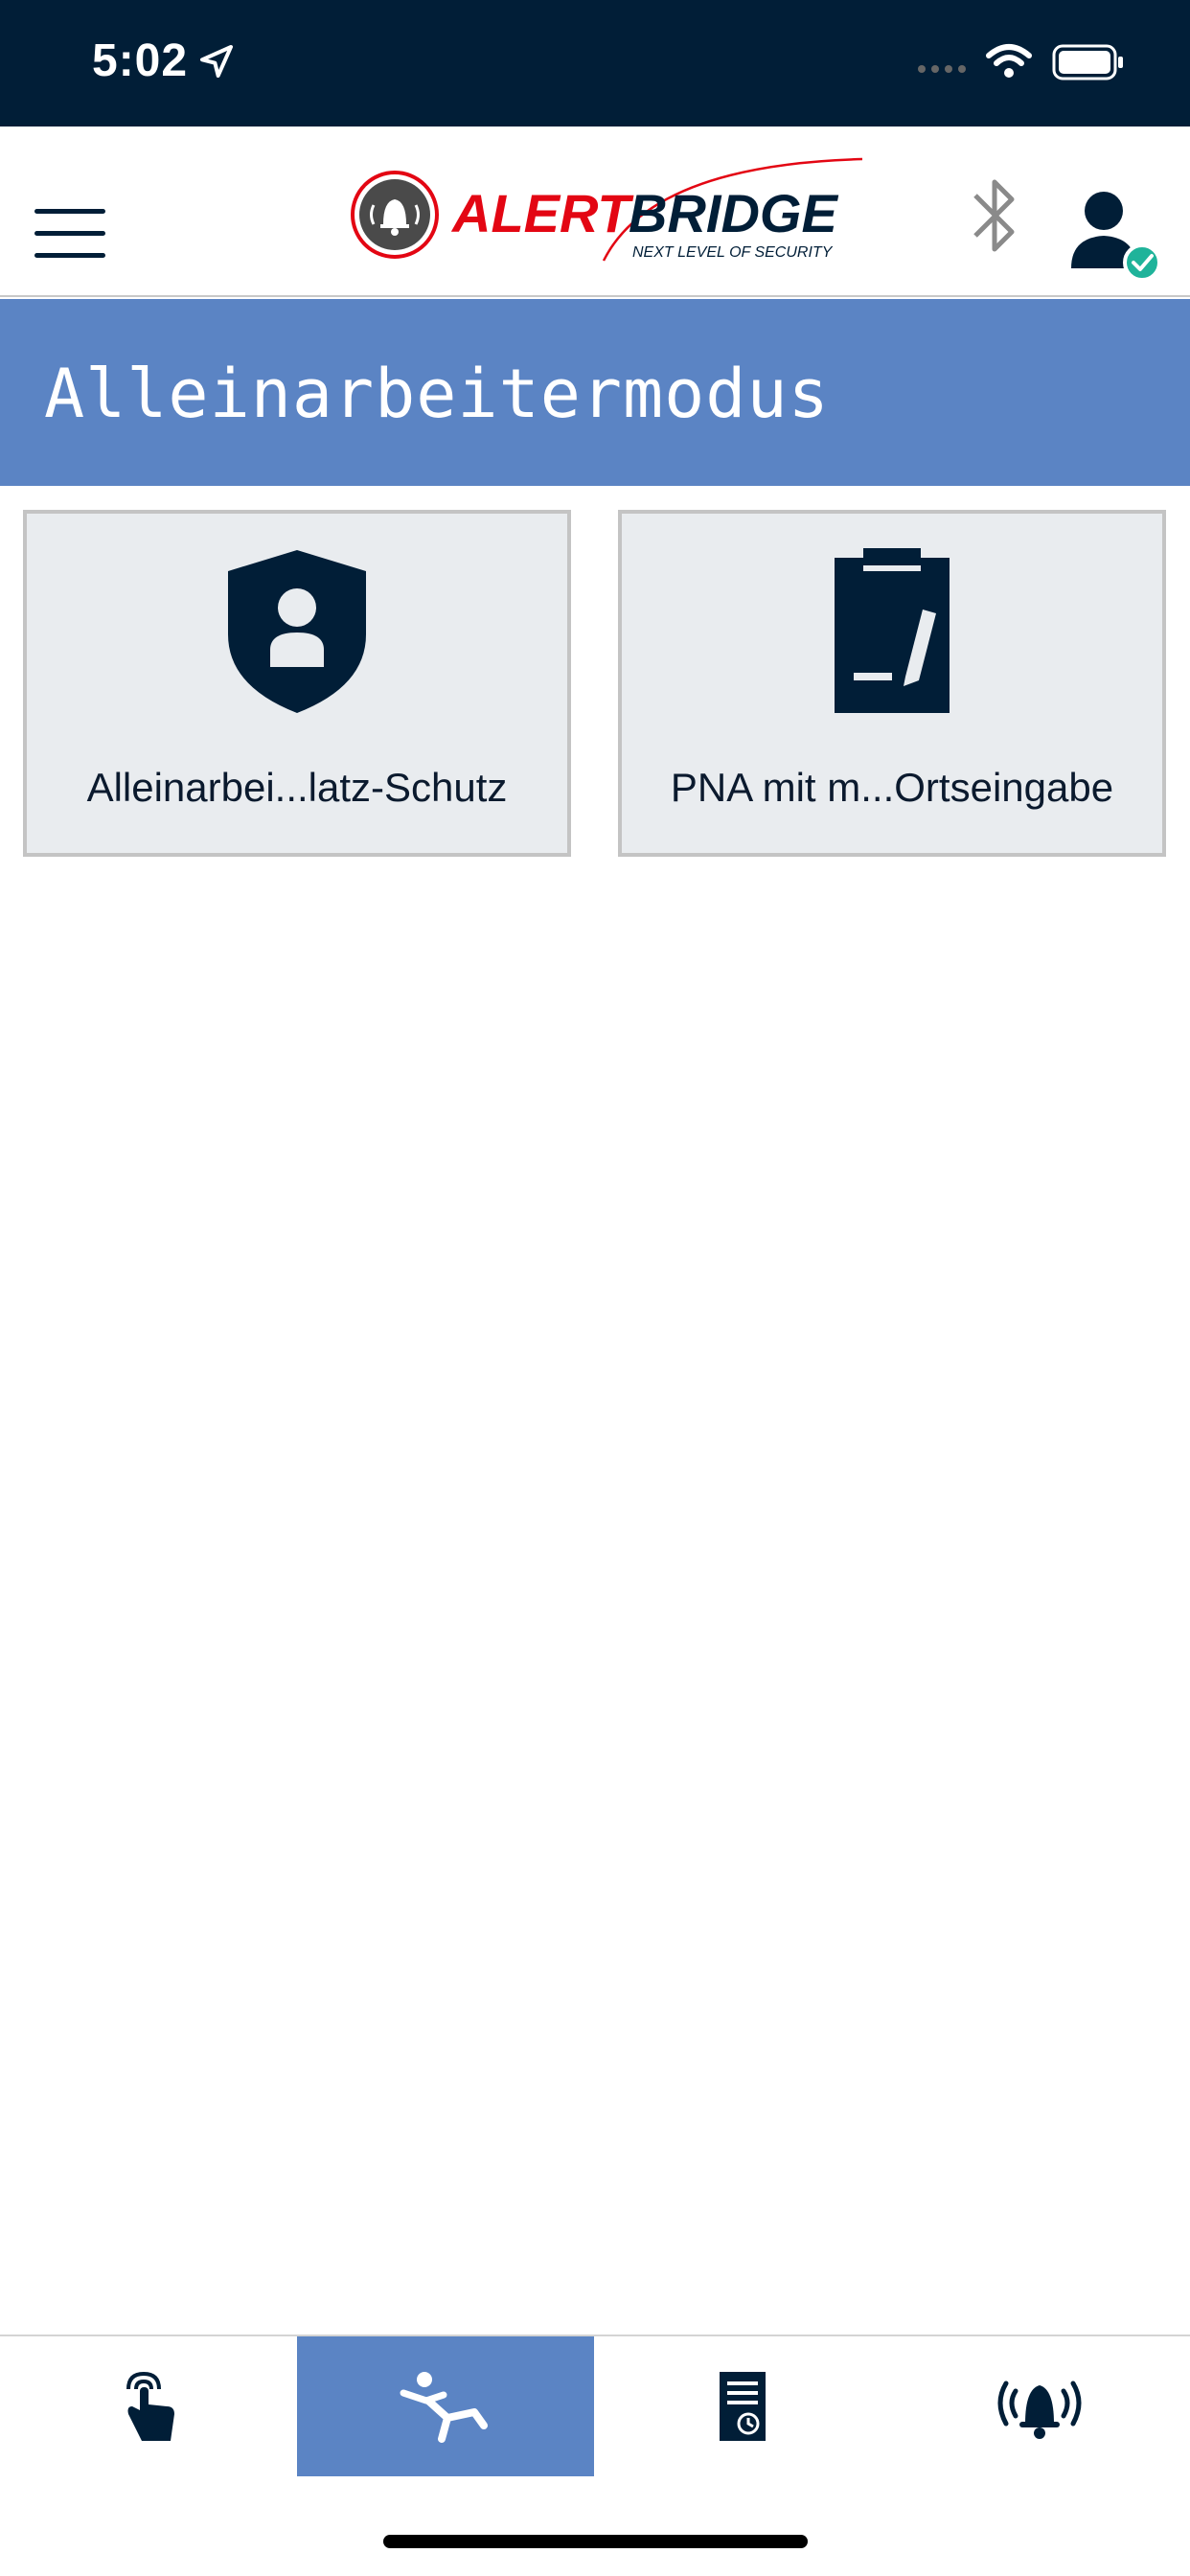  I want to click on nav-item-history, so click(743, 2406).